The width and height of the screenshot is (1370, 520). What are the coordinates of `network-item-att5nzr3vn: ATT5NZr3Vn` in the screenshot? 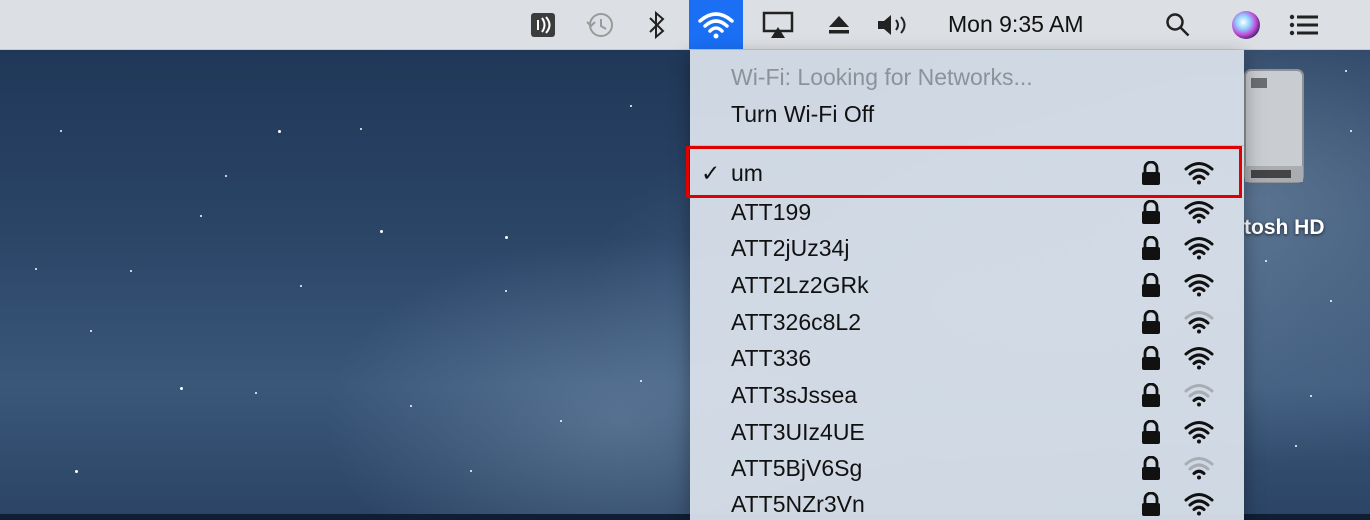 It's located at (967, 503).